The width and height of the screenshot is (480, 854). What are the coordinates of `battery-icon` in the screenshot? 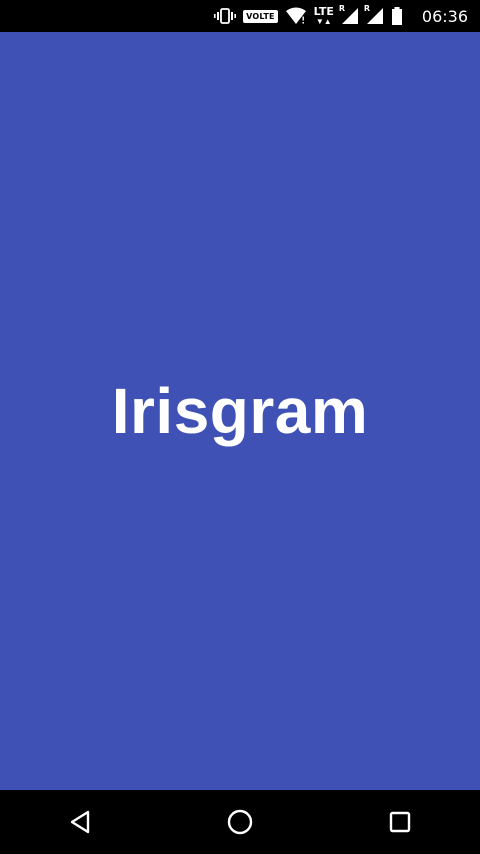 It's located at (397, 16).